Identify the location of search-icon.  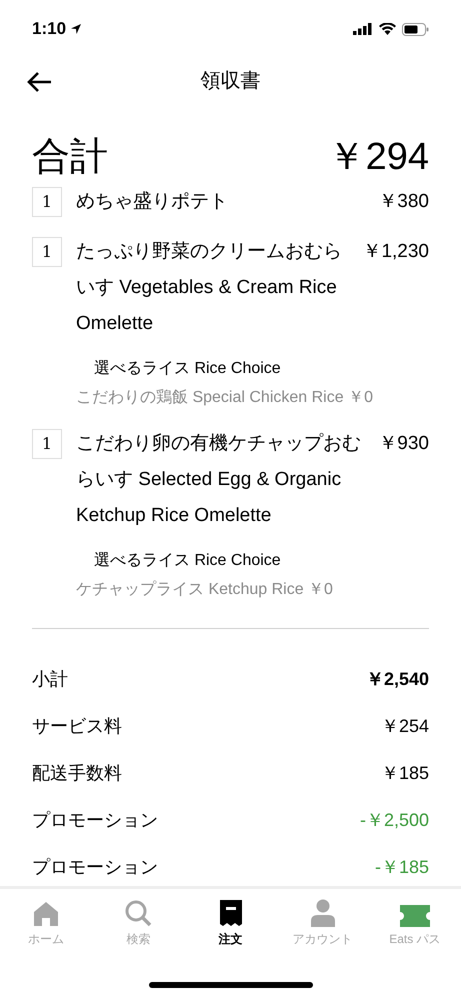
(138, 913).